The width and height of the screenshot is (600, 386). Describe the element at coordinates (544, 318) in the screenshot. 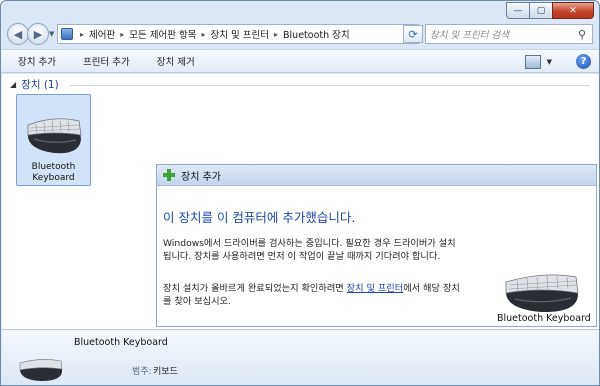

I see `notification-device-label: Bluetooth Keyboard` at that location.